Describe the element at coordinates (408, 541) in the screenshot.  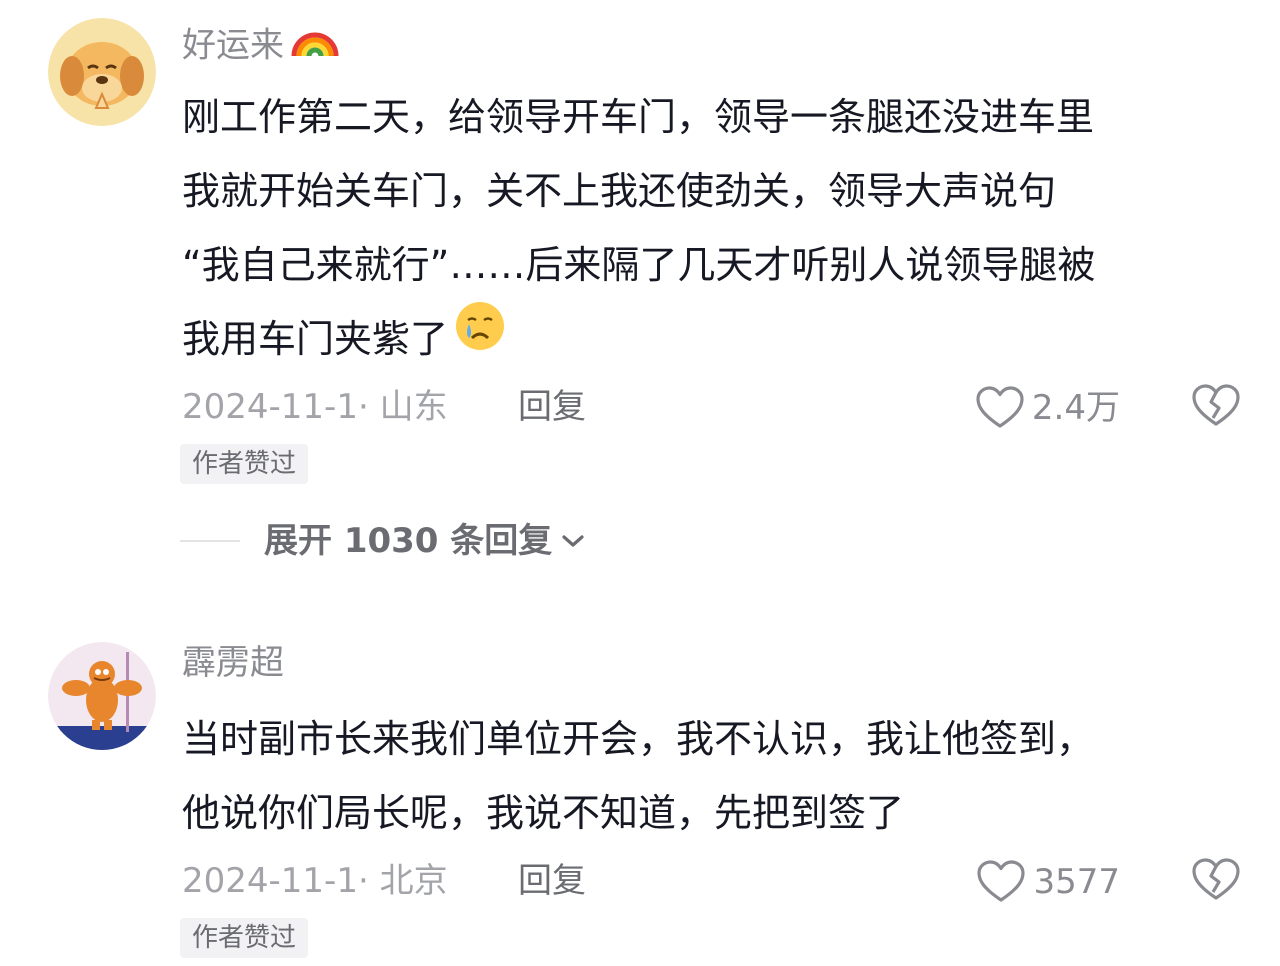
I see `expand-replies-label: 展开 1030 条回复` at that location.